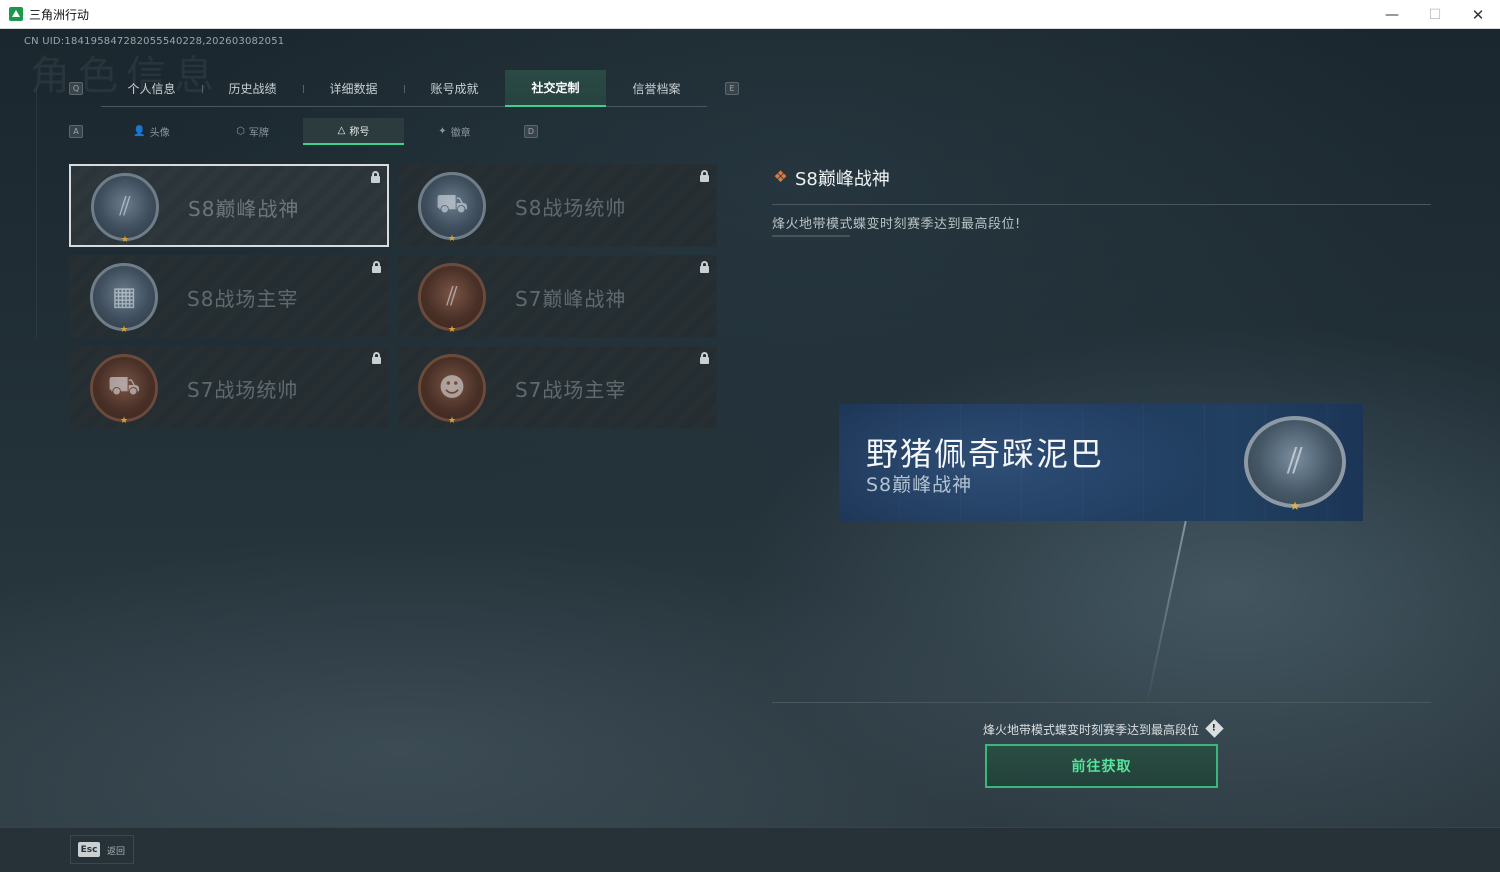 The width and height of the screenshot is (1500, 872). I want to click on title-card-name: S7战场统帅, so click(243, 390).